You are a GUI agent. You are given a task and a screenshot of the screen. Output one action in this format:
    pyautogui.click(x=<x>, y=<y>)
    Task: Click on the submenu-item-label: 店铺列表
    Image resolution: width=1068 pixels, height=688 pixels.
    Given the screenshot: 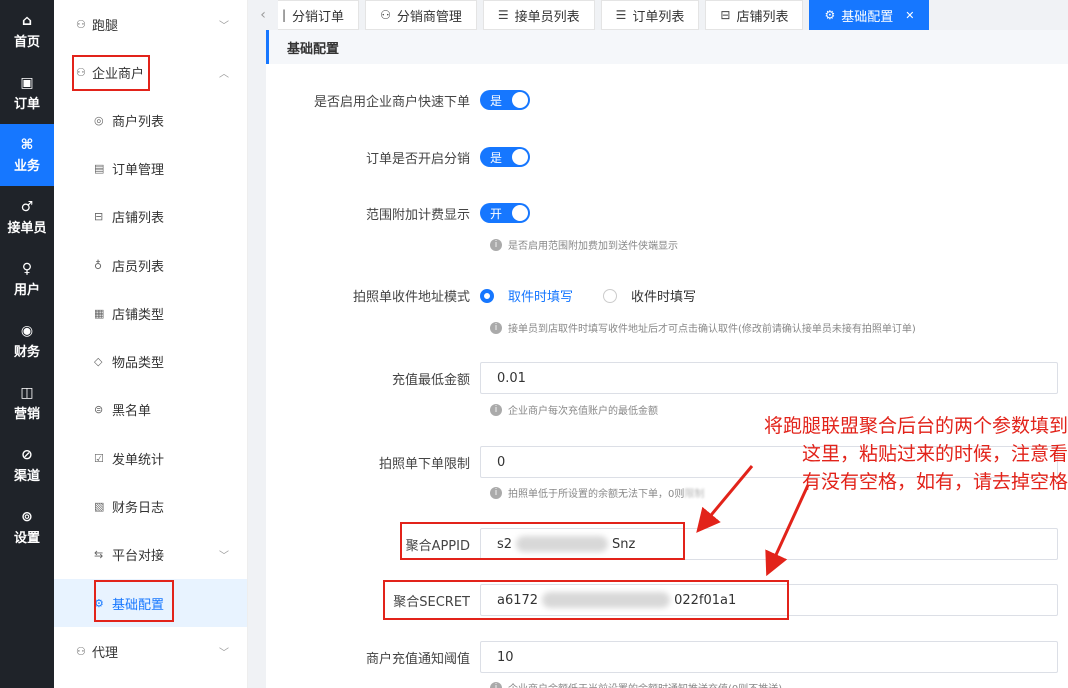 What is the action you would take?
    pyautogui.click(x=138, y=219)
    